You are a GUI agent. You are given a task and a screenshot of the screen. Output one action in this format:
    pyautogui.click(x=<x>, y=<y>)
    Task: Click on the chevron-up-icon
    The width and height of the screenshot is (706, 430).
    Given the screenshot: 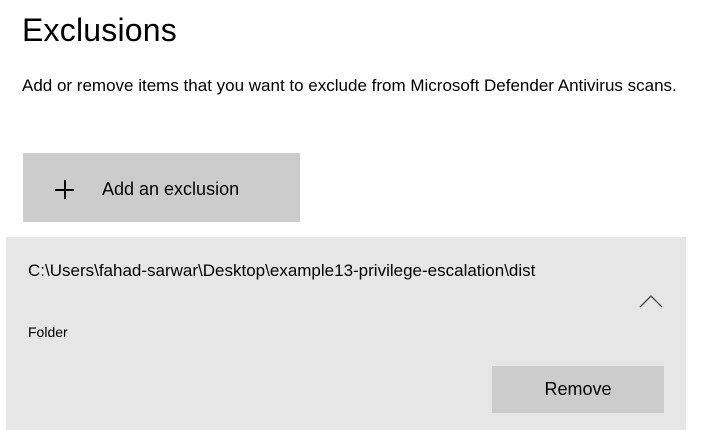 What is the action you would take?
    pyautogui.click(x=651, y=301)
    